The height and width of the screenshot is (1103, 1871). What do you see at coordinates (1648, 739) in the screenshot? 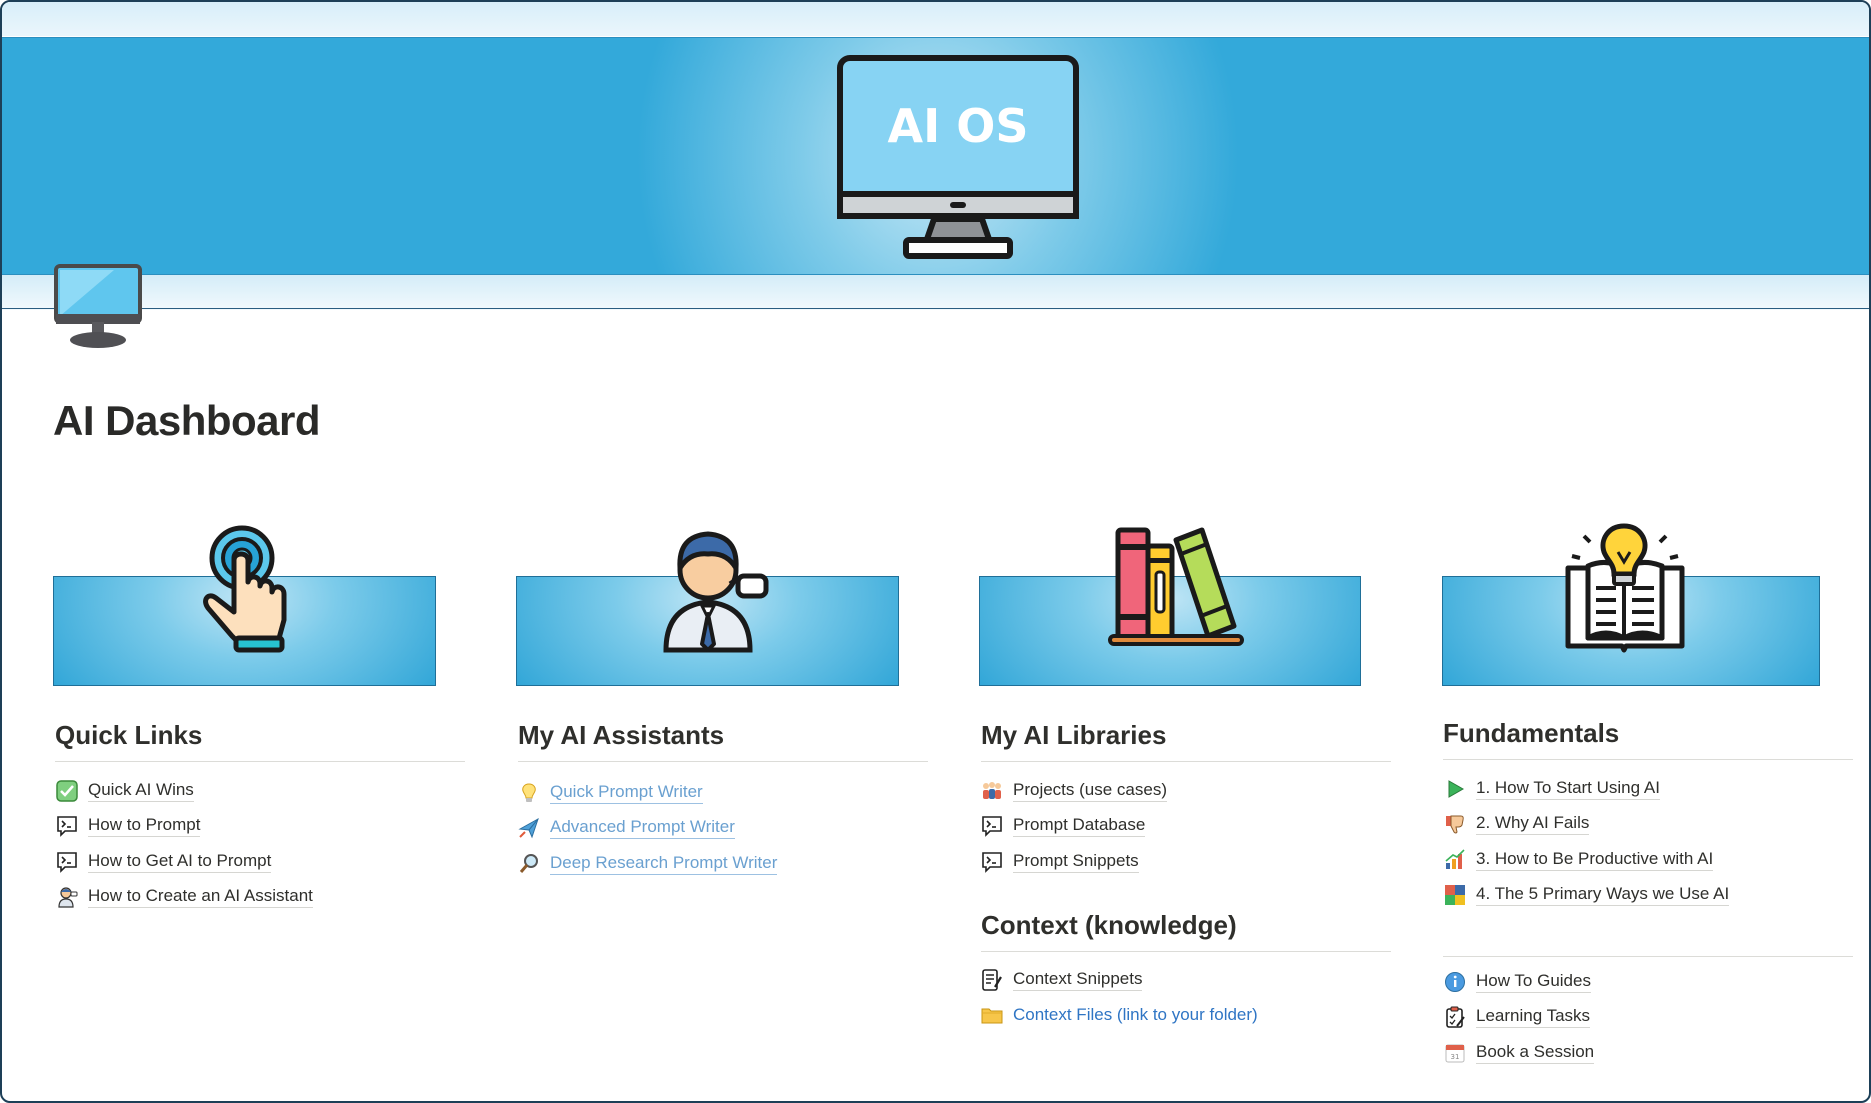
I see `fundamentals-heading: Fundamentals` at bounding box center [1648, 739].